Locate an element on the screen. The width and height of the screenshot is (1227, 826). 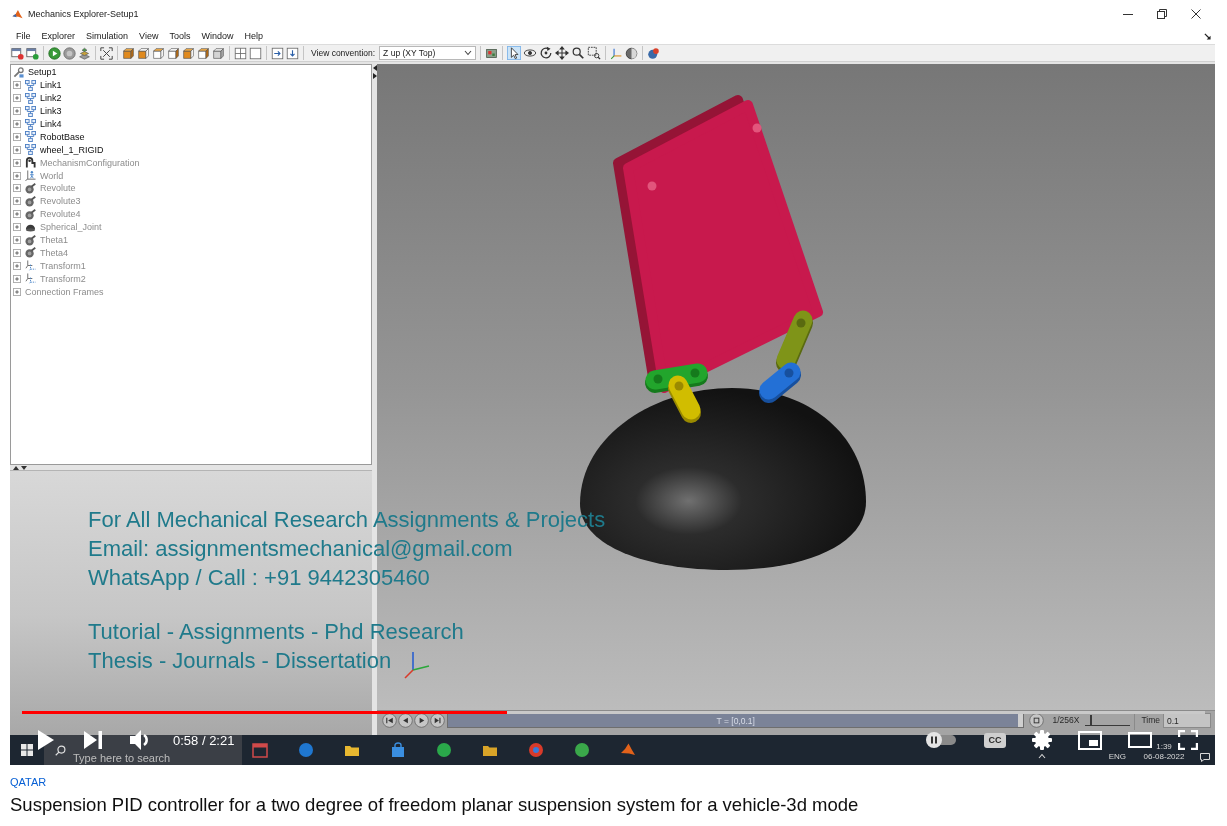
speed-slider is located at coordinates (1108, 720).